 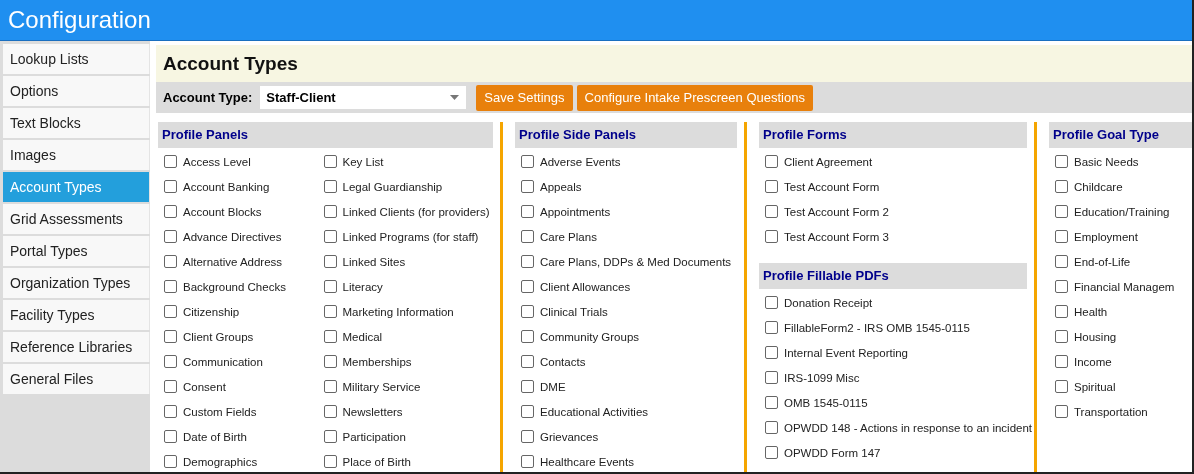 What do you see at coordinates (1111, 411) in the screenshot?
I see `checkbox-label: Transportation` at bounding box center [1111, 411].